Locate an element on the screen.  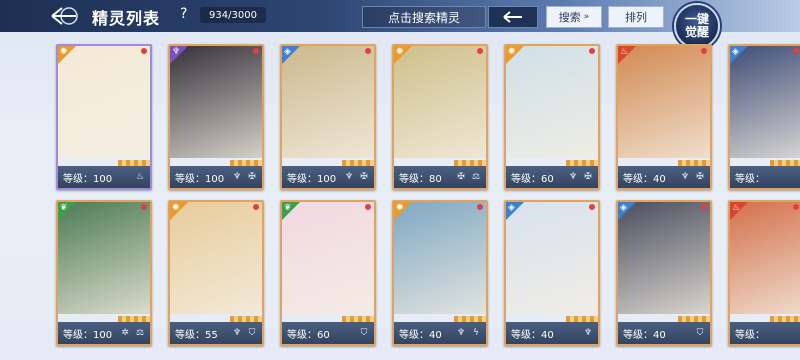
skill-icons: ✠ ⚖ is located at coordinates (468, 177).